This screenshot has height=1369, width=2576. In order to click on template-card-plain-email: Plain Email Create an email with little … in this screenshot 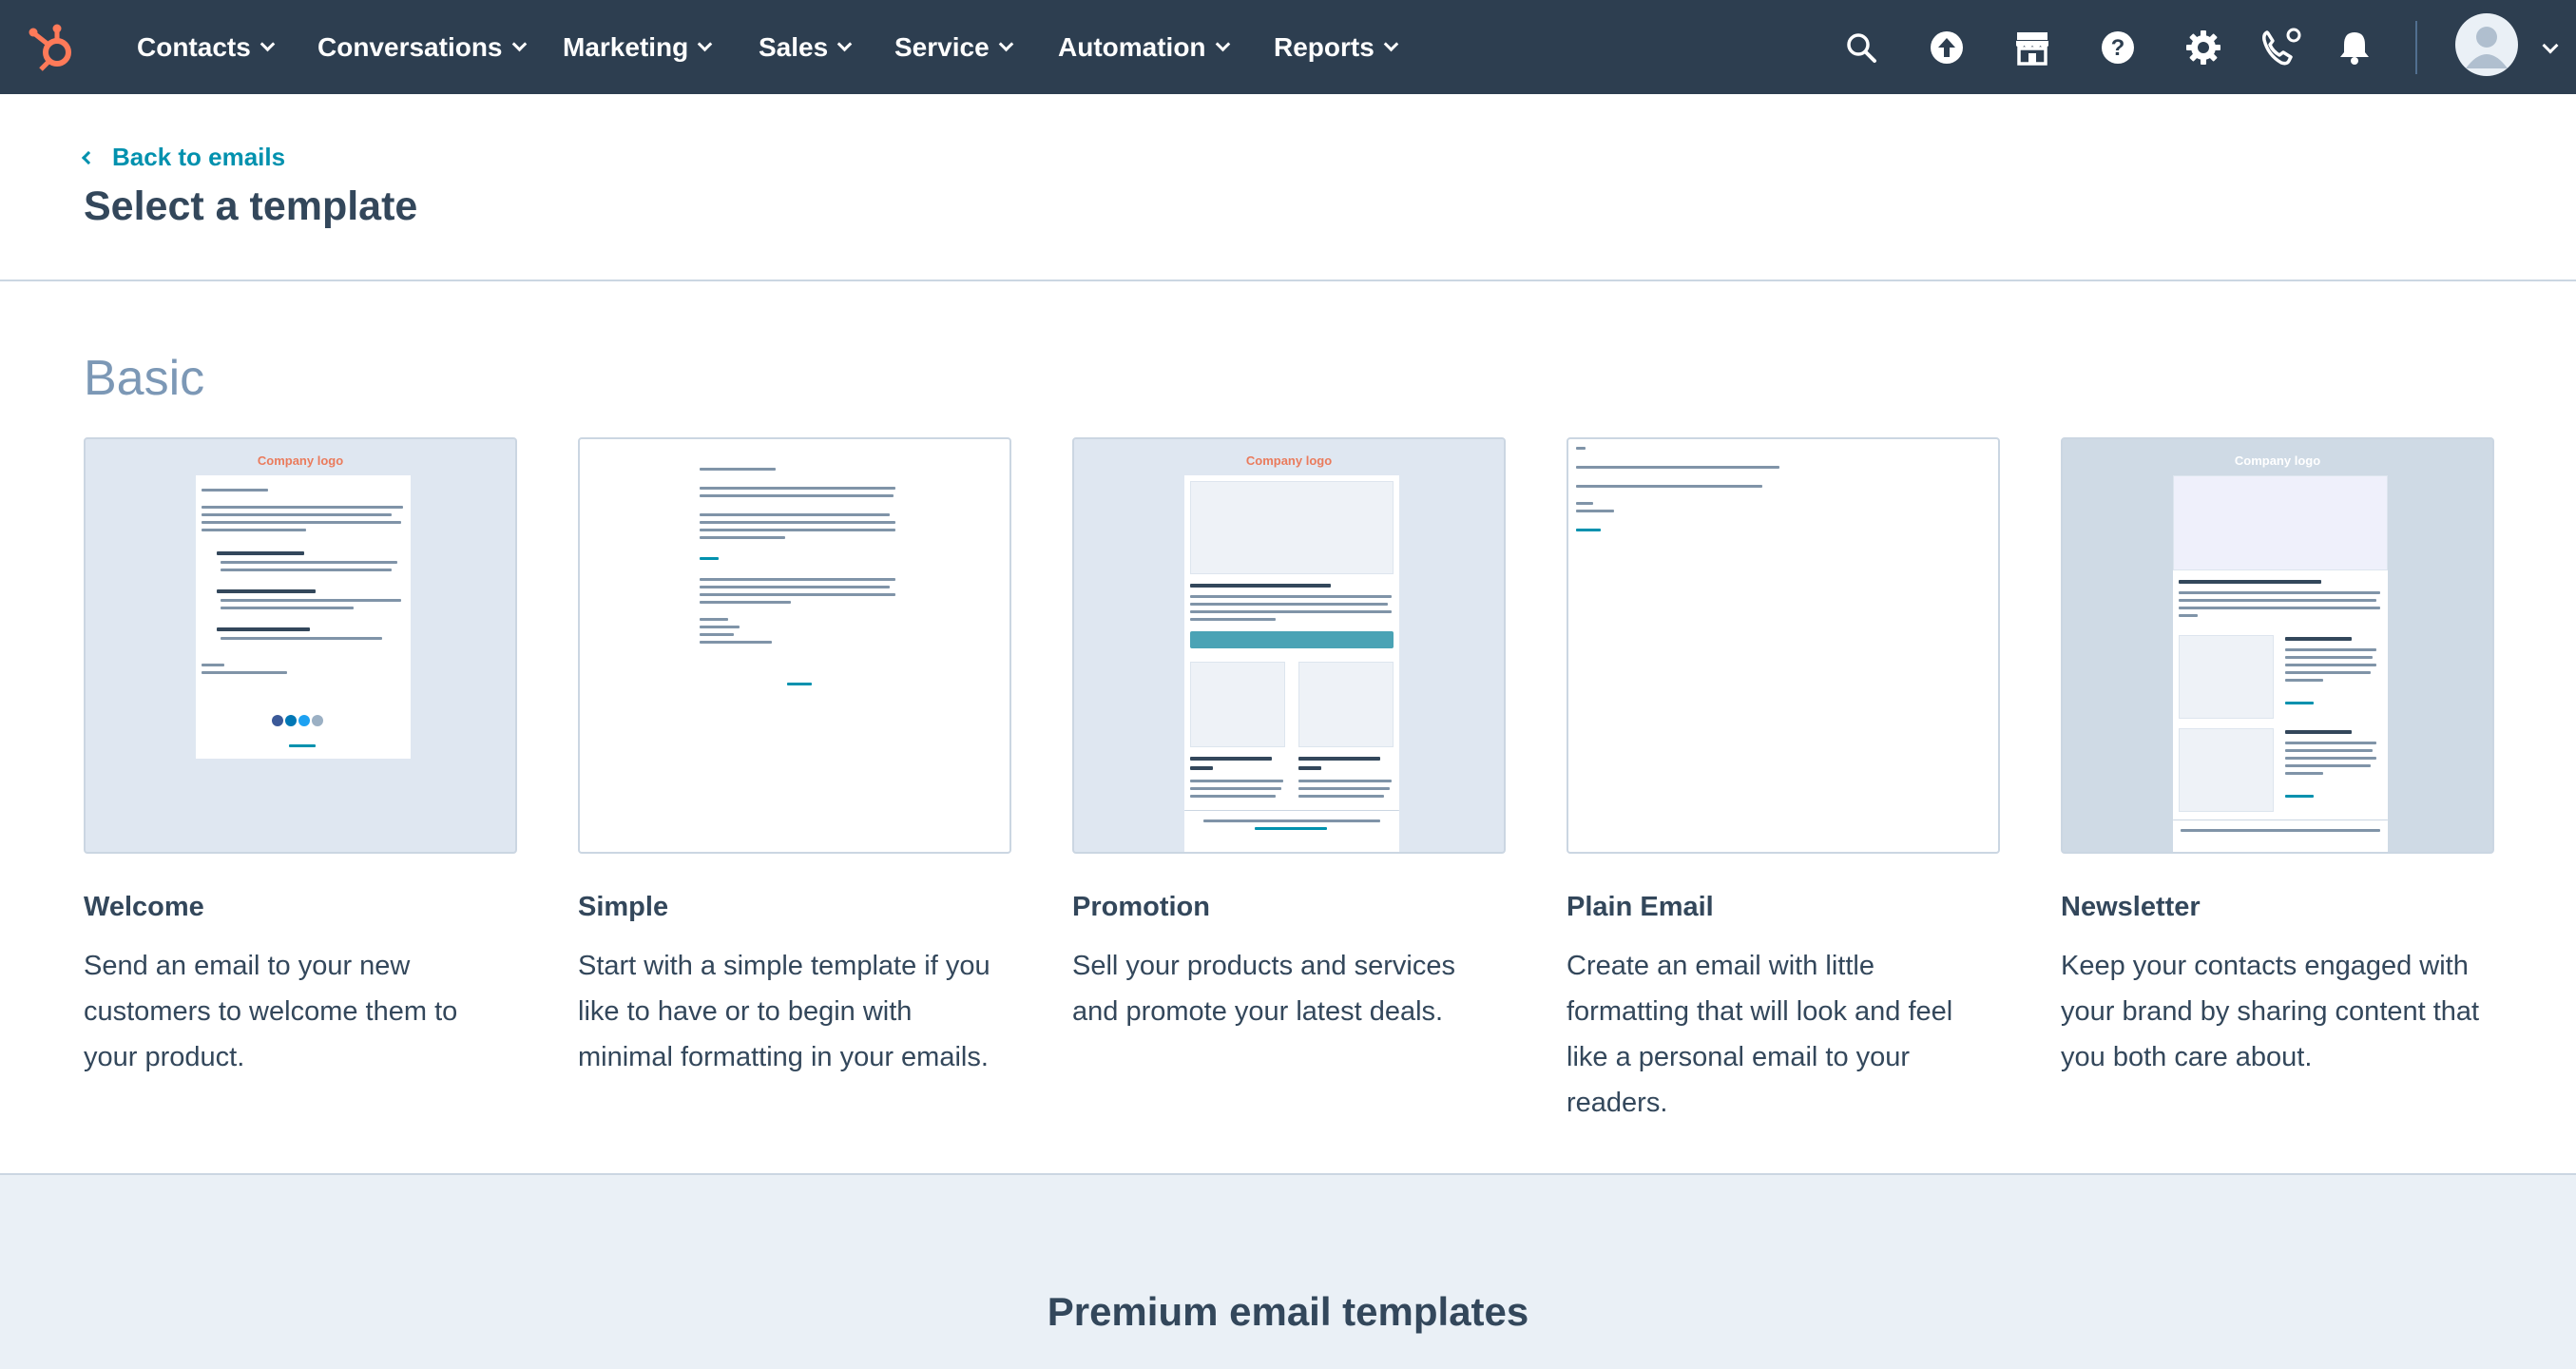, I will do `click(1783, 777)`.